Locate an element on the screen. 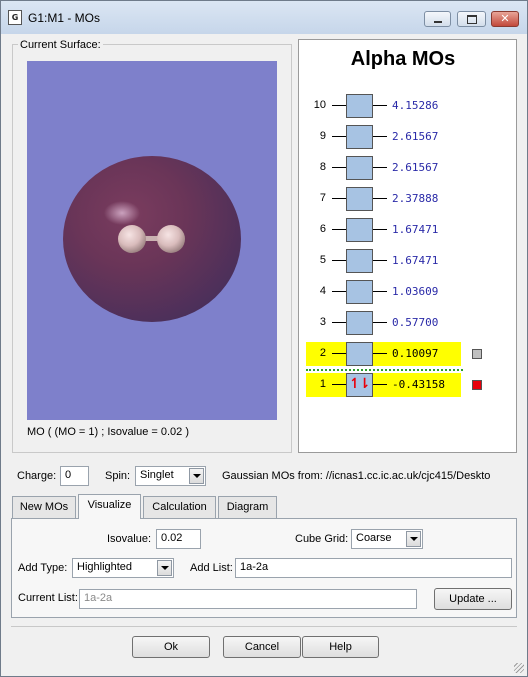 This screenshot has width=528, height=677. mo-number: 5 is located at coordinates (322, 260).